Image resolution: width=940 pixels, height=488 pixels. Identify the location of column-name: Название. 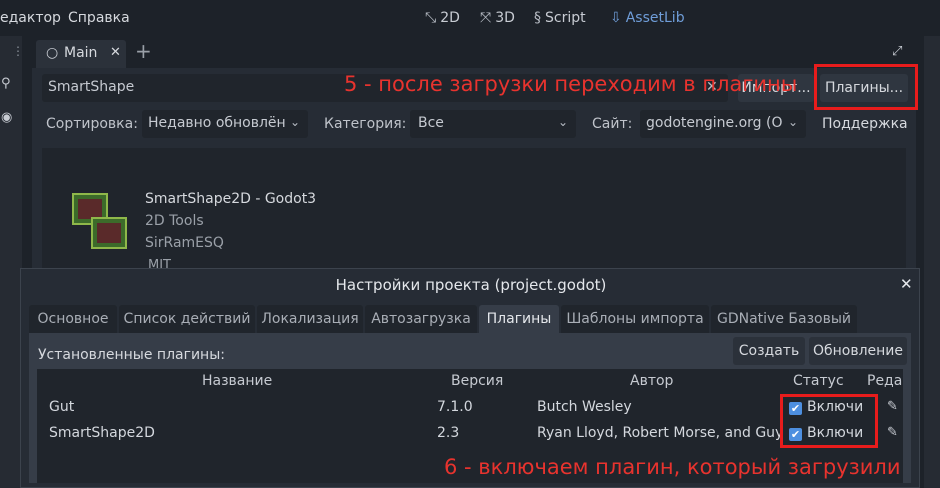
(237, 381).